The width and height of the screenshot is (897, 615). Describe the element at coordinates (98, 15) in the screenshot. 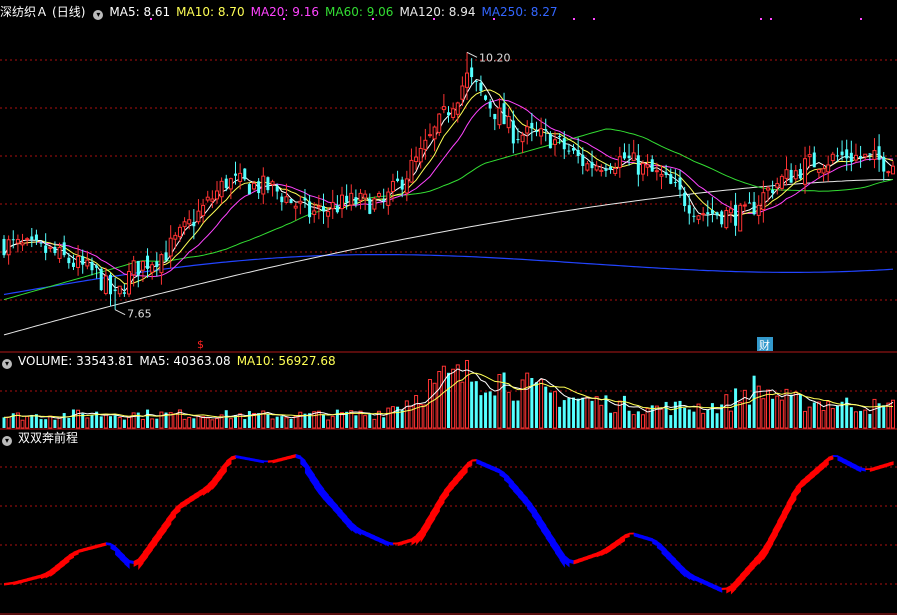

I see `settings-circle-icon: ▾` at that location.